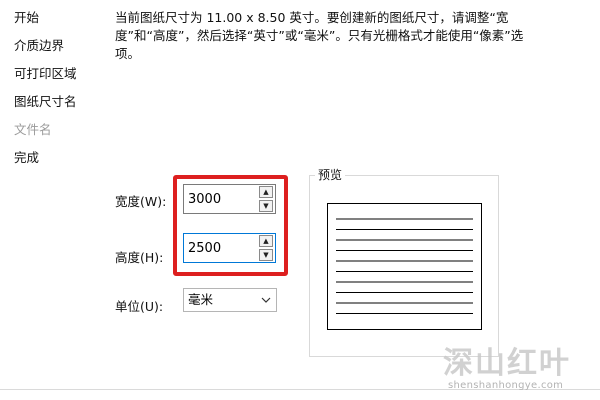 This screenshot has width=600, height=400. I want to click on preview-paper, so click(404, 266).